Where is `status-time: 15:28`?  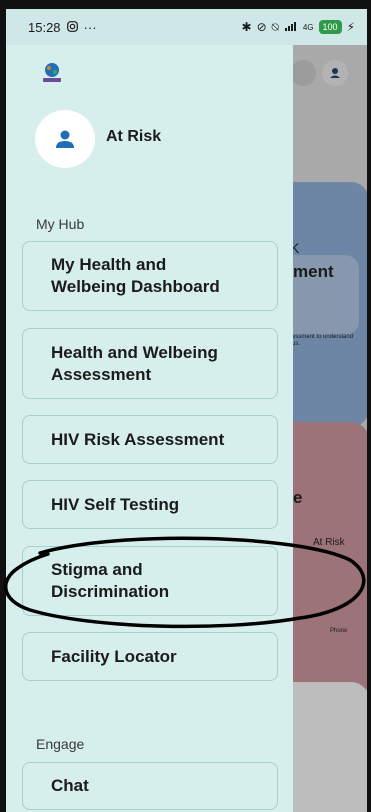 status-time: 15:28 is located at coordinates (44, 27).